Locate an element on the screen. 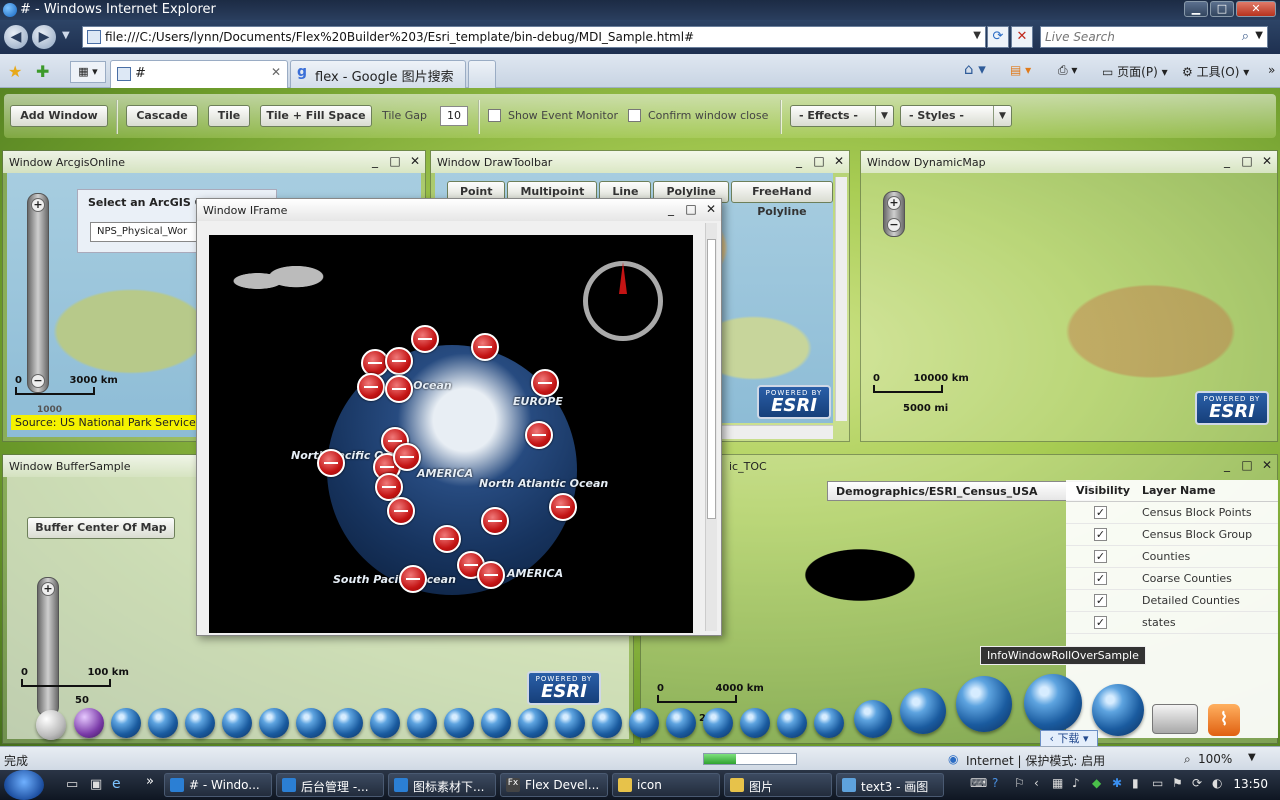 The image size is (1280, 800). col-visibility: Visibility is located at coordinates (1103, 490).